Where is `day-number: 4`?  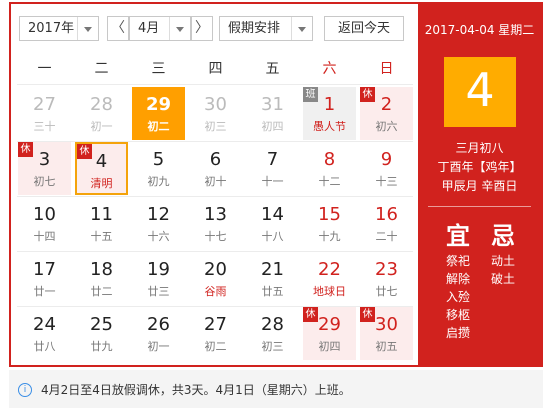 day-number: 4 is located at coordinates (101, 161).